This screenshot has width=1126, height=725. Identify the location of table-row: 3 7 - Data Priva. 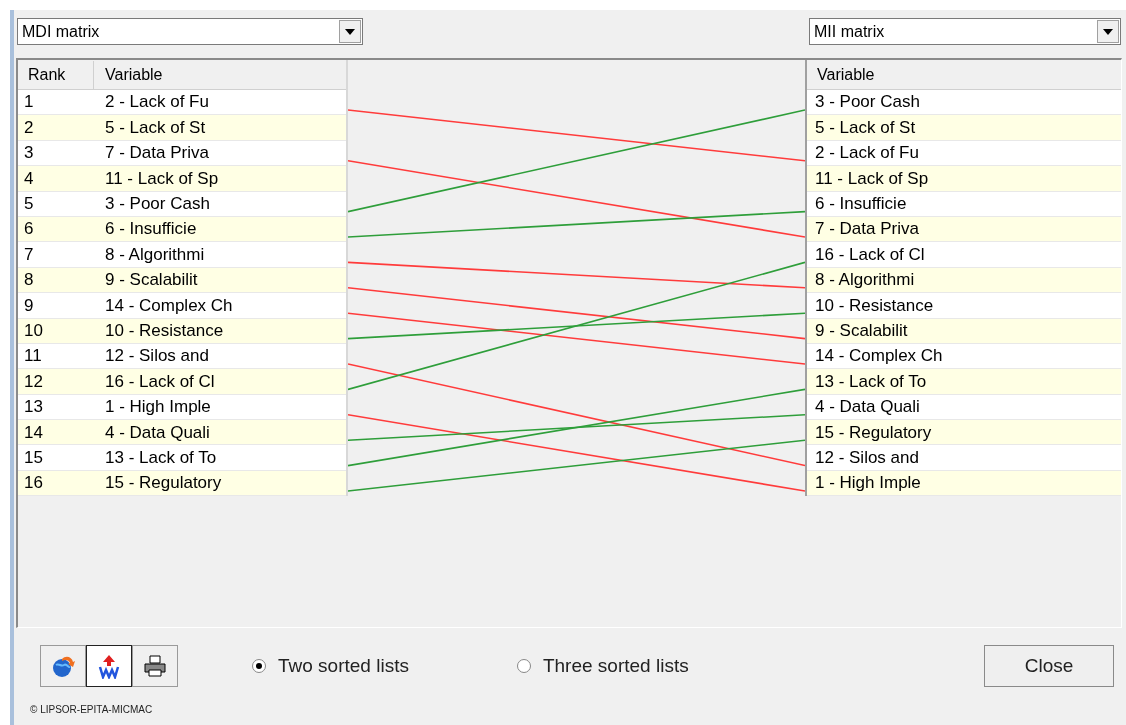
(182, 153).